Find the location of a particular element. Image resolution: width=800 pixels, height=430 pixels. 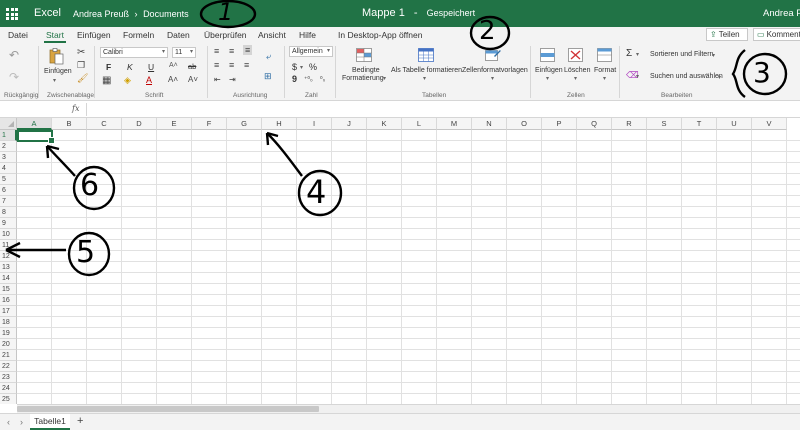

row-header-7: 7 is located at coordinates (8, 201).